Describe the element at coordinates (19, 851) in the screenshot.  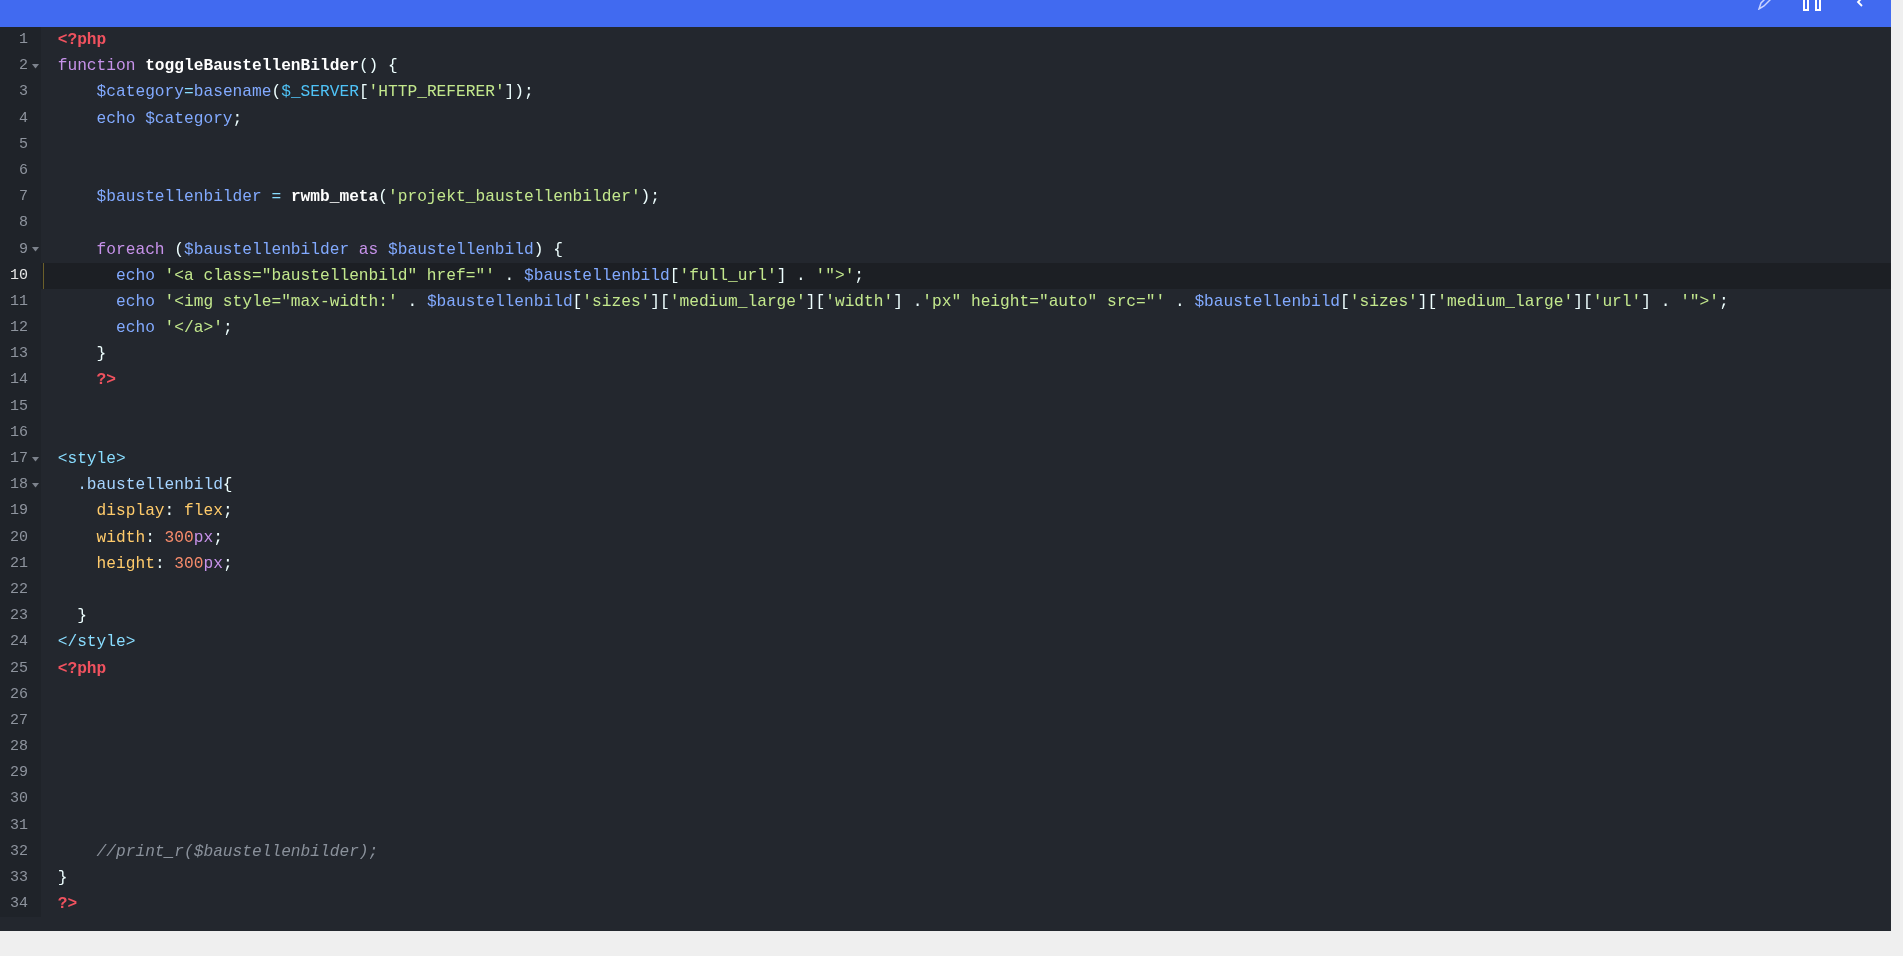
I see `line-number: 32` at that location.